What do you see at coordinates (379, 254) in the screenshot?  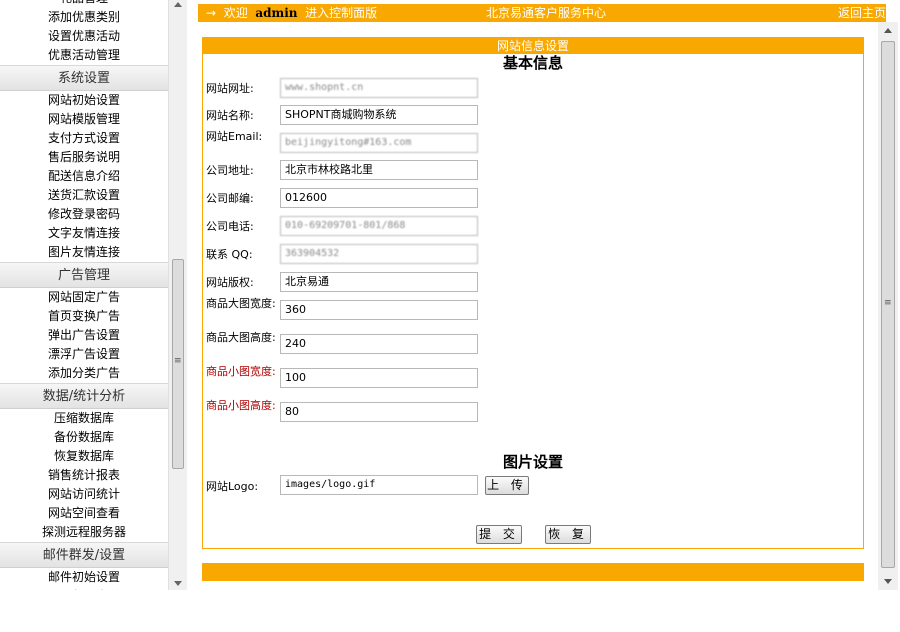 I see `text-field: 363904532` at bounding box center [379, 254].